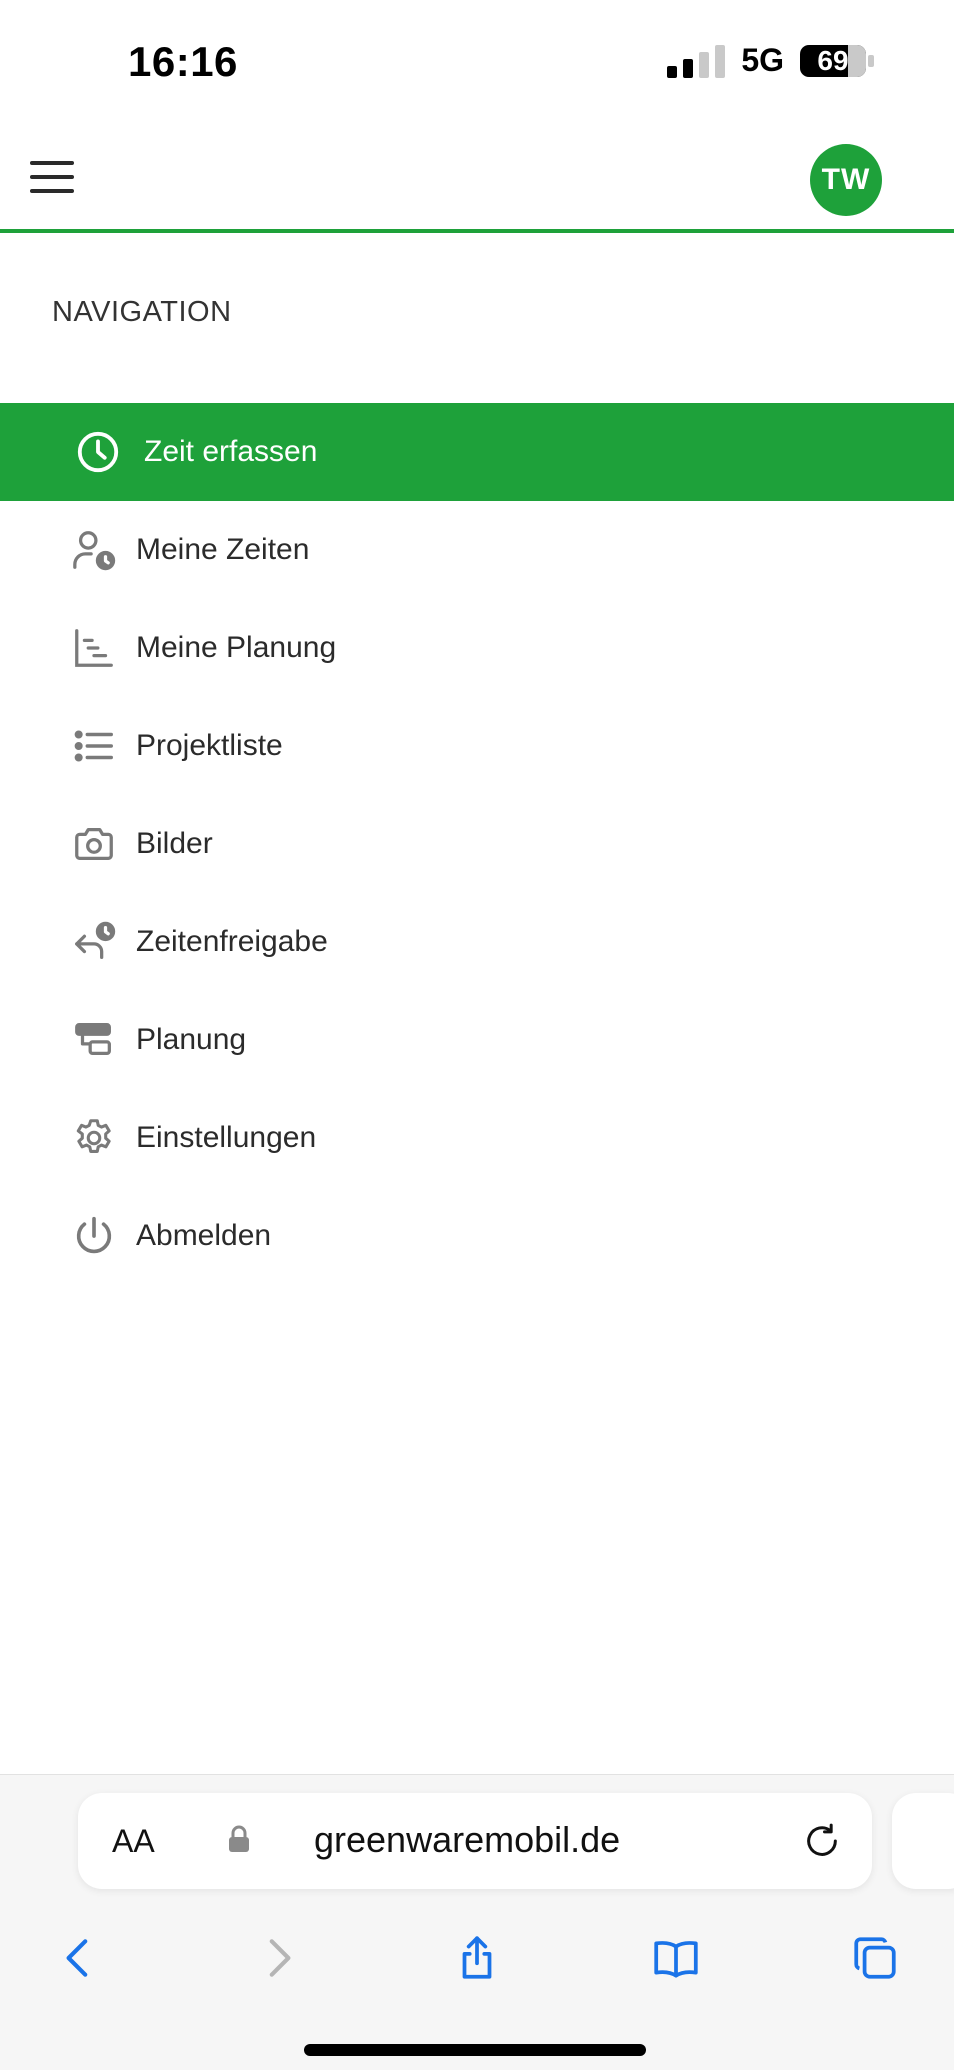 This screenshot has height=2070, width=954. Describe the element at coordinates (846, 180) in the screenshot. I see `user-avatar: TW` at that location.